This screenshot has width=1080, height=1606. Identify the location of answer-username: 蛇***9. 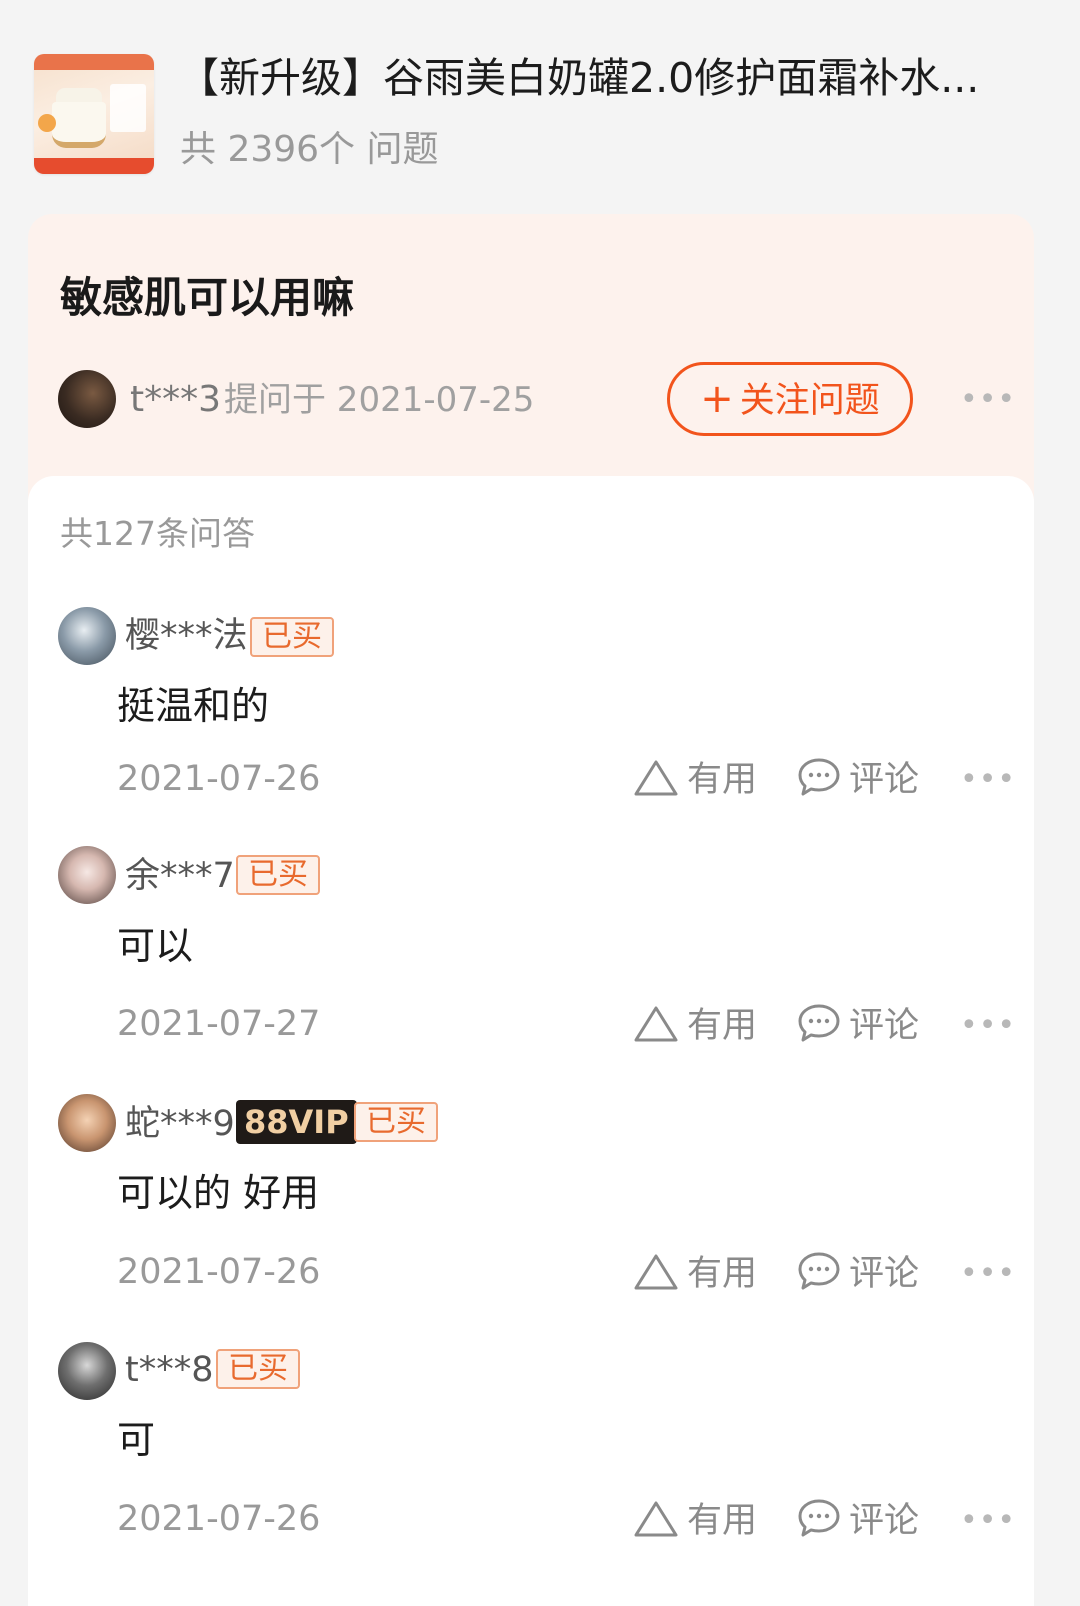
(180, 1124).